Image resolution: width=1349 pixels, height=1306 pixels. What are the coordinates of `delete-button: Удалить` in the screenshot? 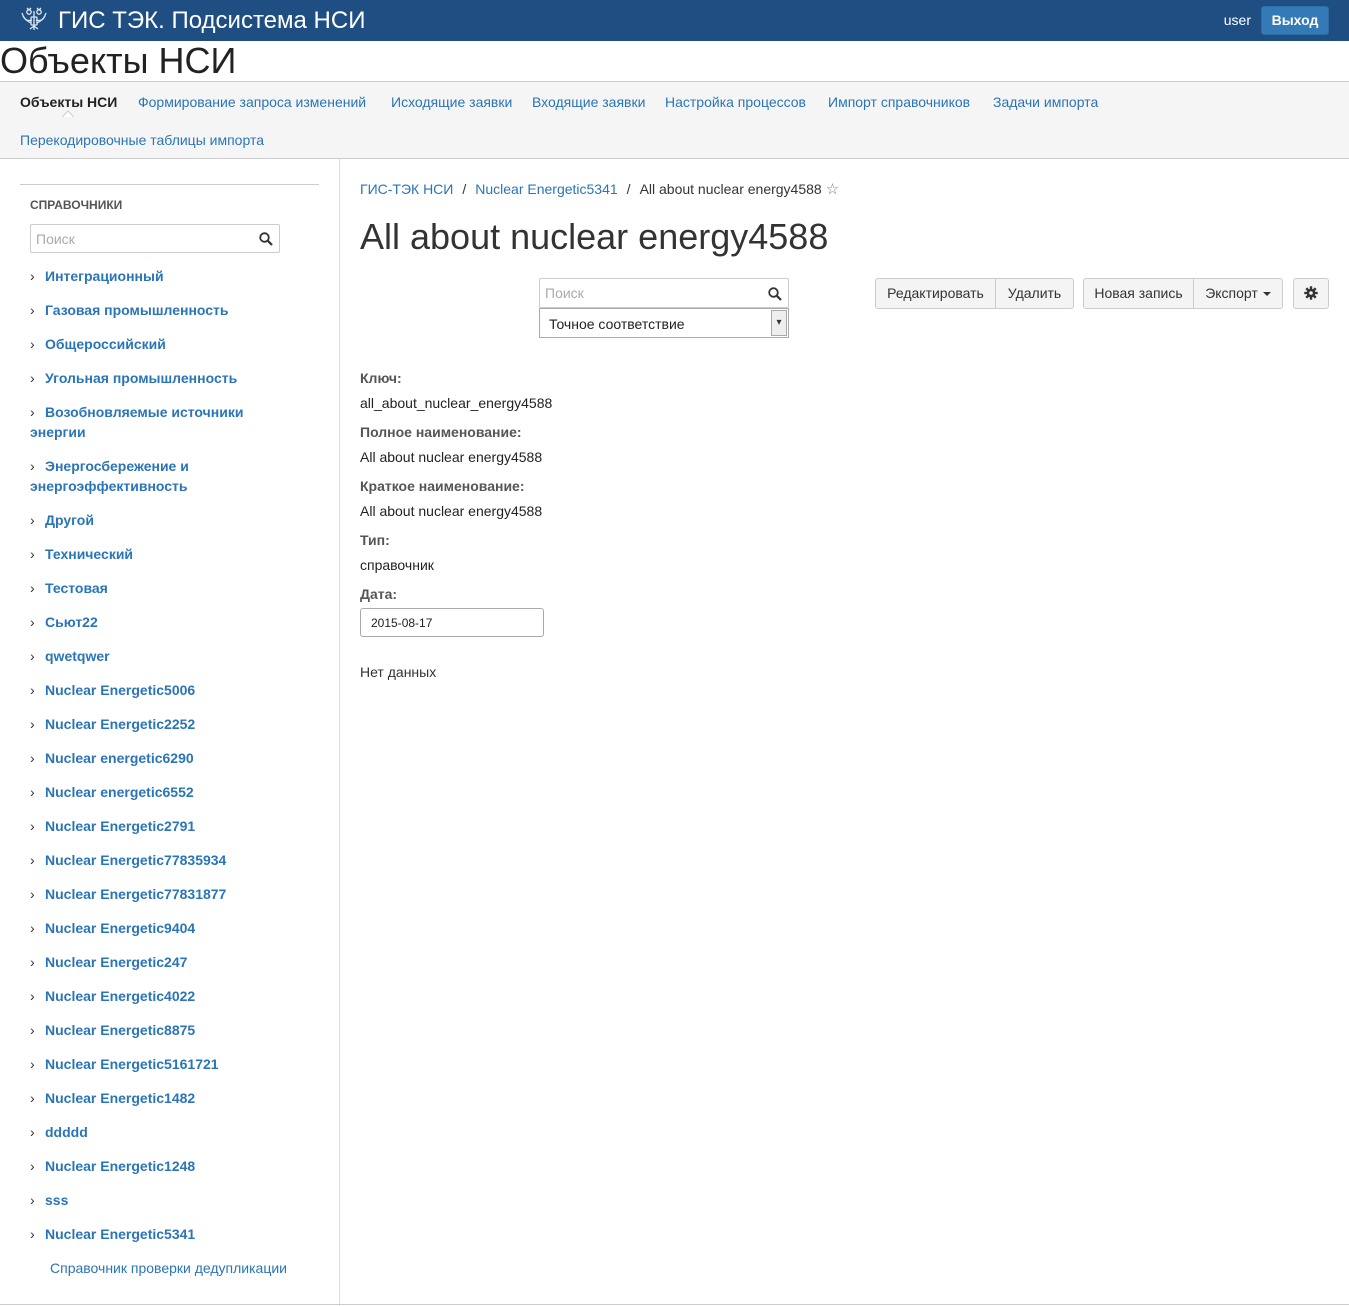 It's located at (1035, 293).